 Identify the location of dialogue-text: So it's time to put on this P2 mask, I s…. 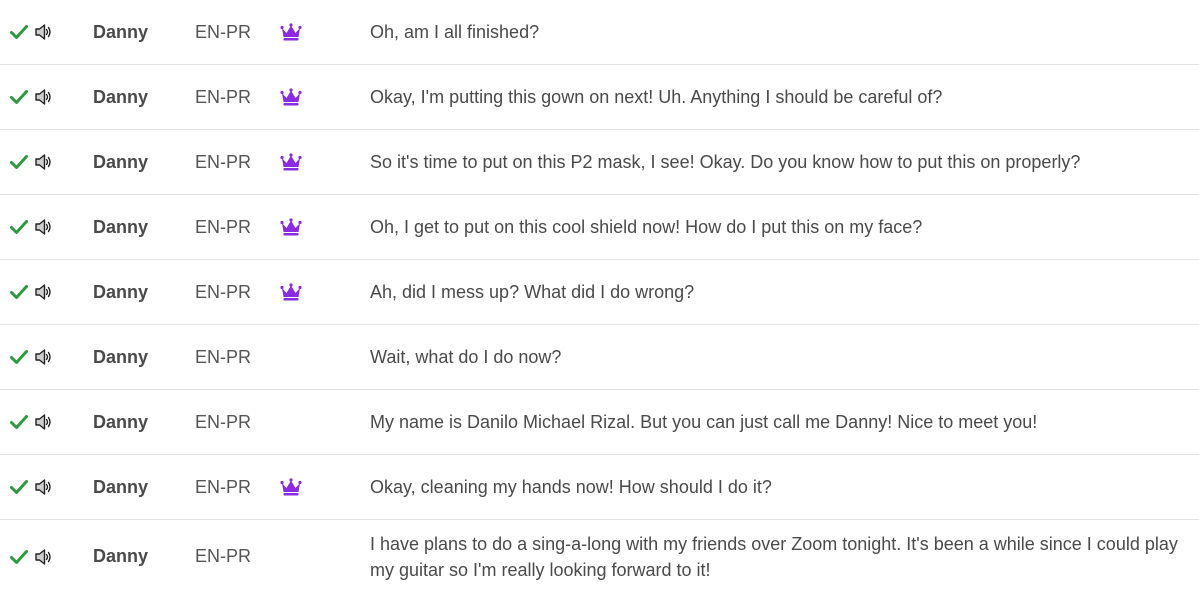
(725, 162).